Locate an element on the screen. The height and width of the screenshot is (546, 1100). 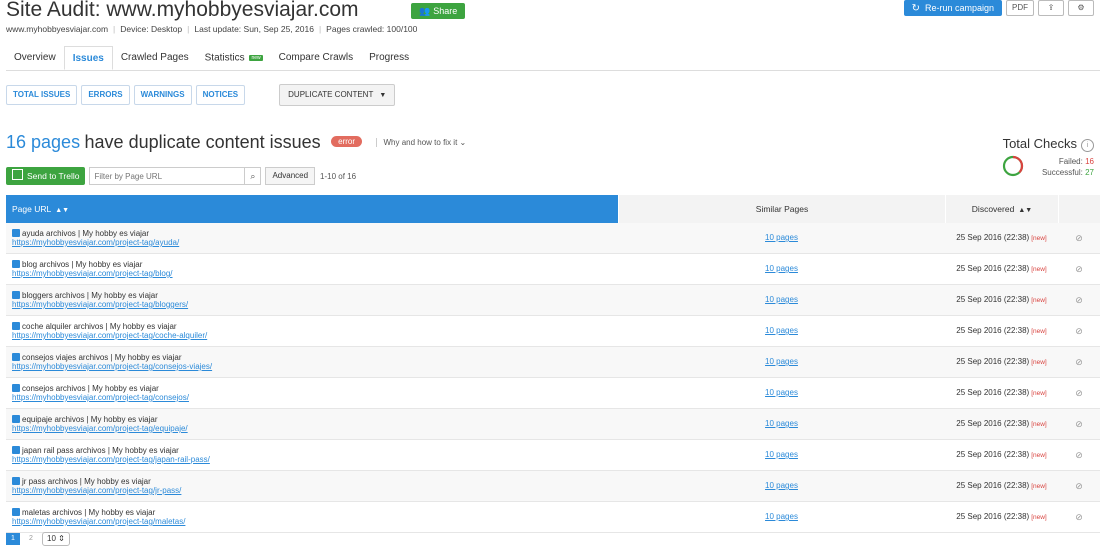
warnings-button: WARNINGS is located at coordinates (162, 95).